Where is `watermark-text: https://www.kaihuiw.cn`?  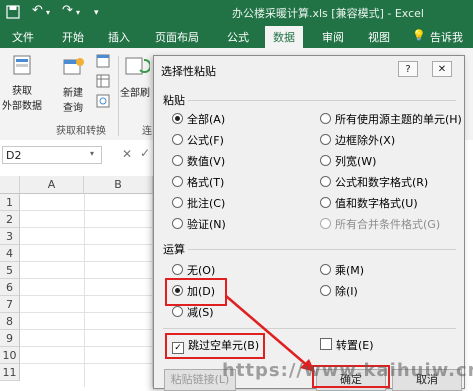 watermark-text: https://www.kaihuiw.cn is located at coordinates (347, 370).